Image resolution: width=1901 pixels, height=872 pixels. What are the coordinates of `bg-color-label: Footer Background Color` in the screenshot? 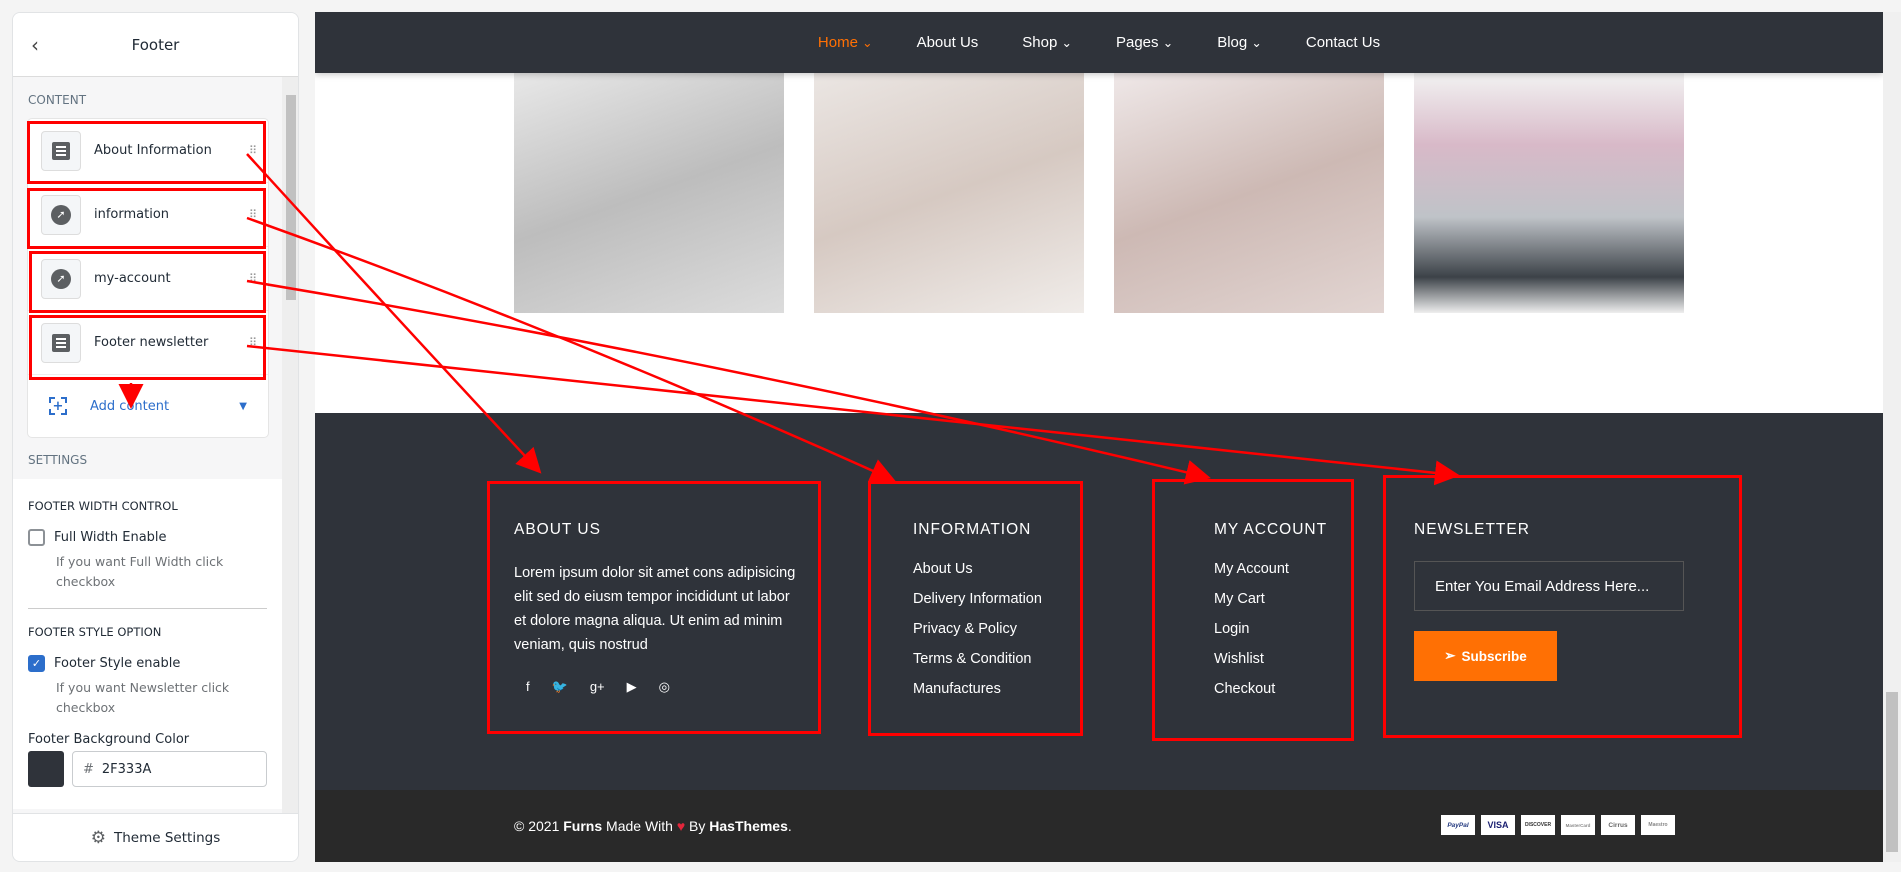 It's located at (109, 739).